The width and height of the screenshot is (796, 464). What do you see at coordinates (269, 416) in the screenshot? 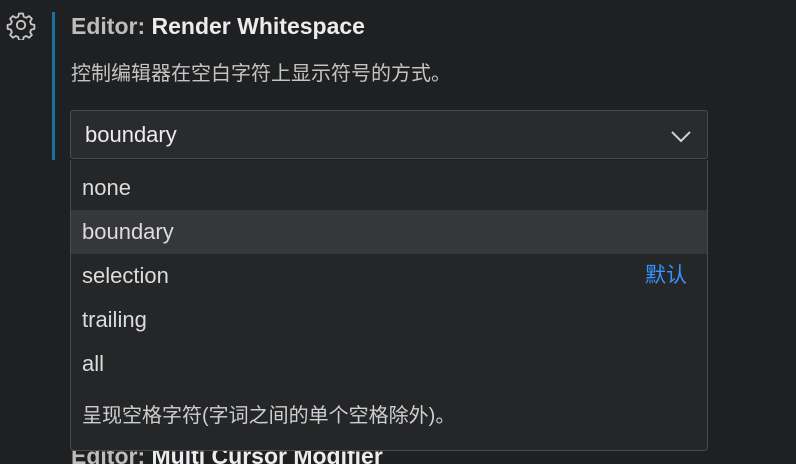
I see `option-description: 呈现空格字符(字词之间的单个空格除外)。` at bounding box center [269, 416].